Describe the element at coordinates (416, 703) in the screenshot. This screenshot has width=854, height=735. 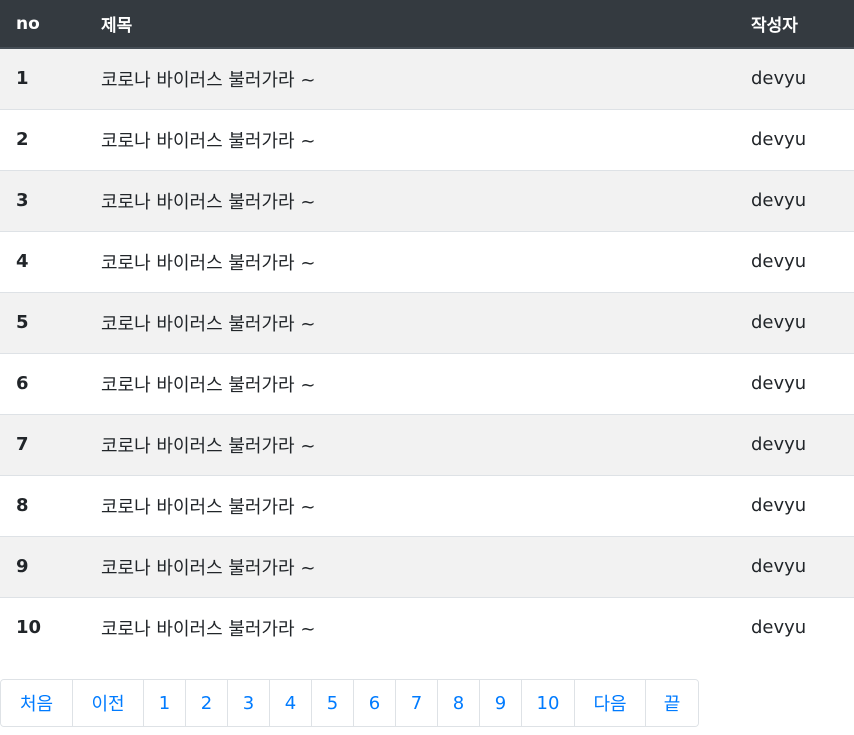
I see `pagination-page-7: 7` at that location.